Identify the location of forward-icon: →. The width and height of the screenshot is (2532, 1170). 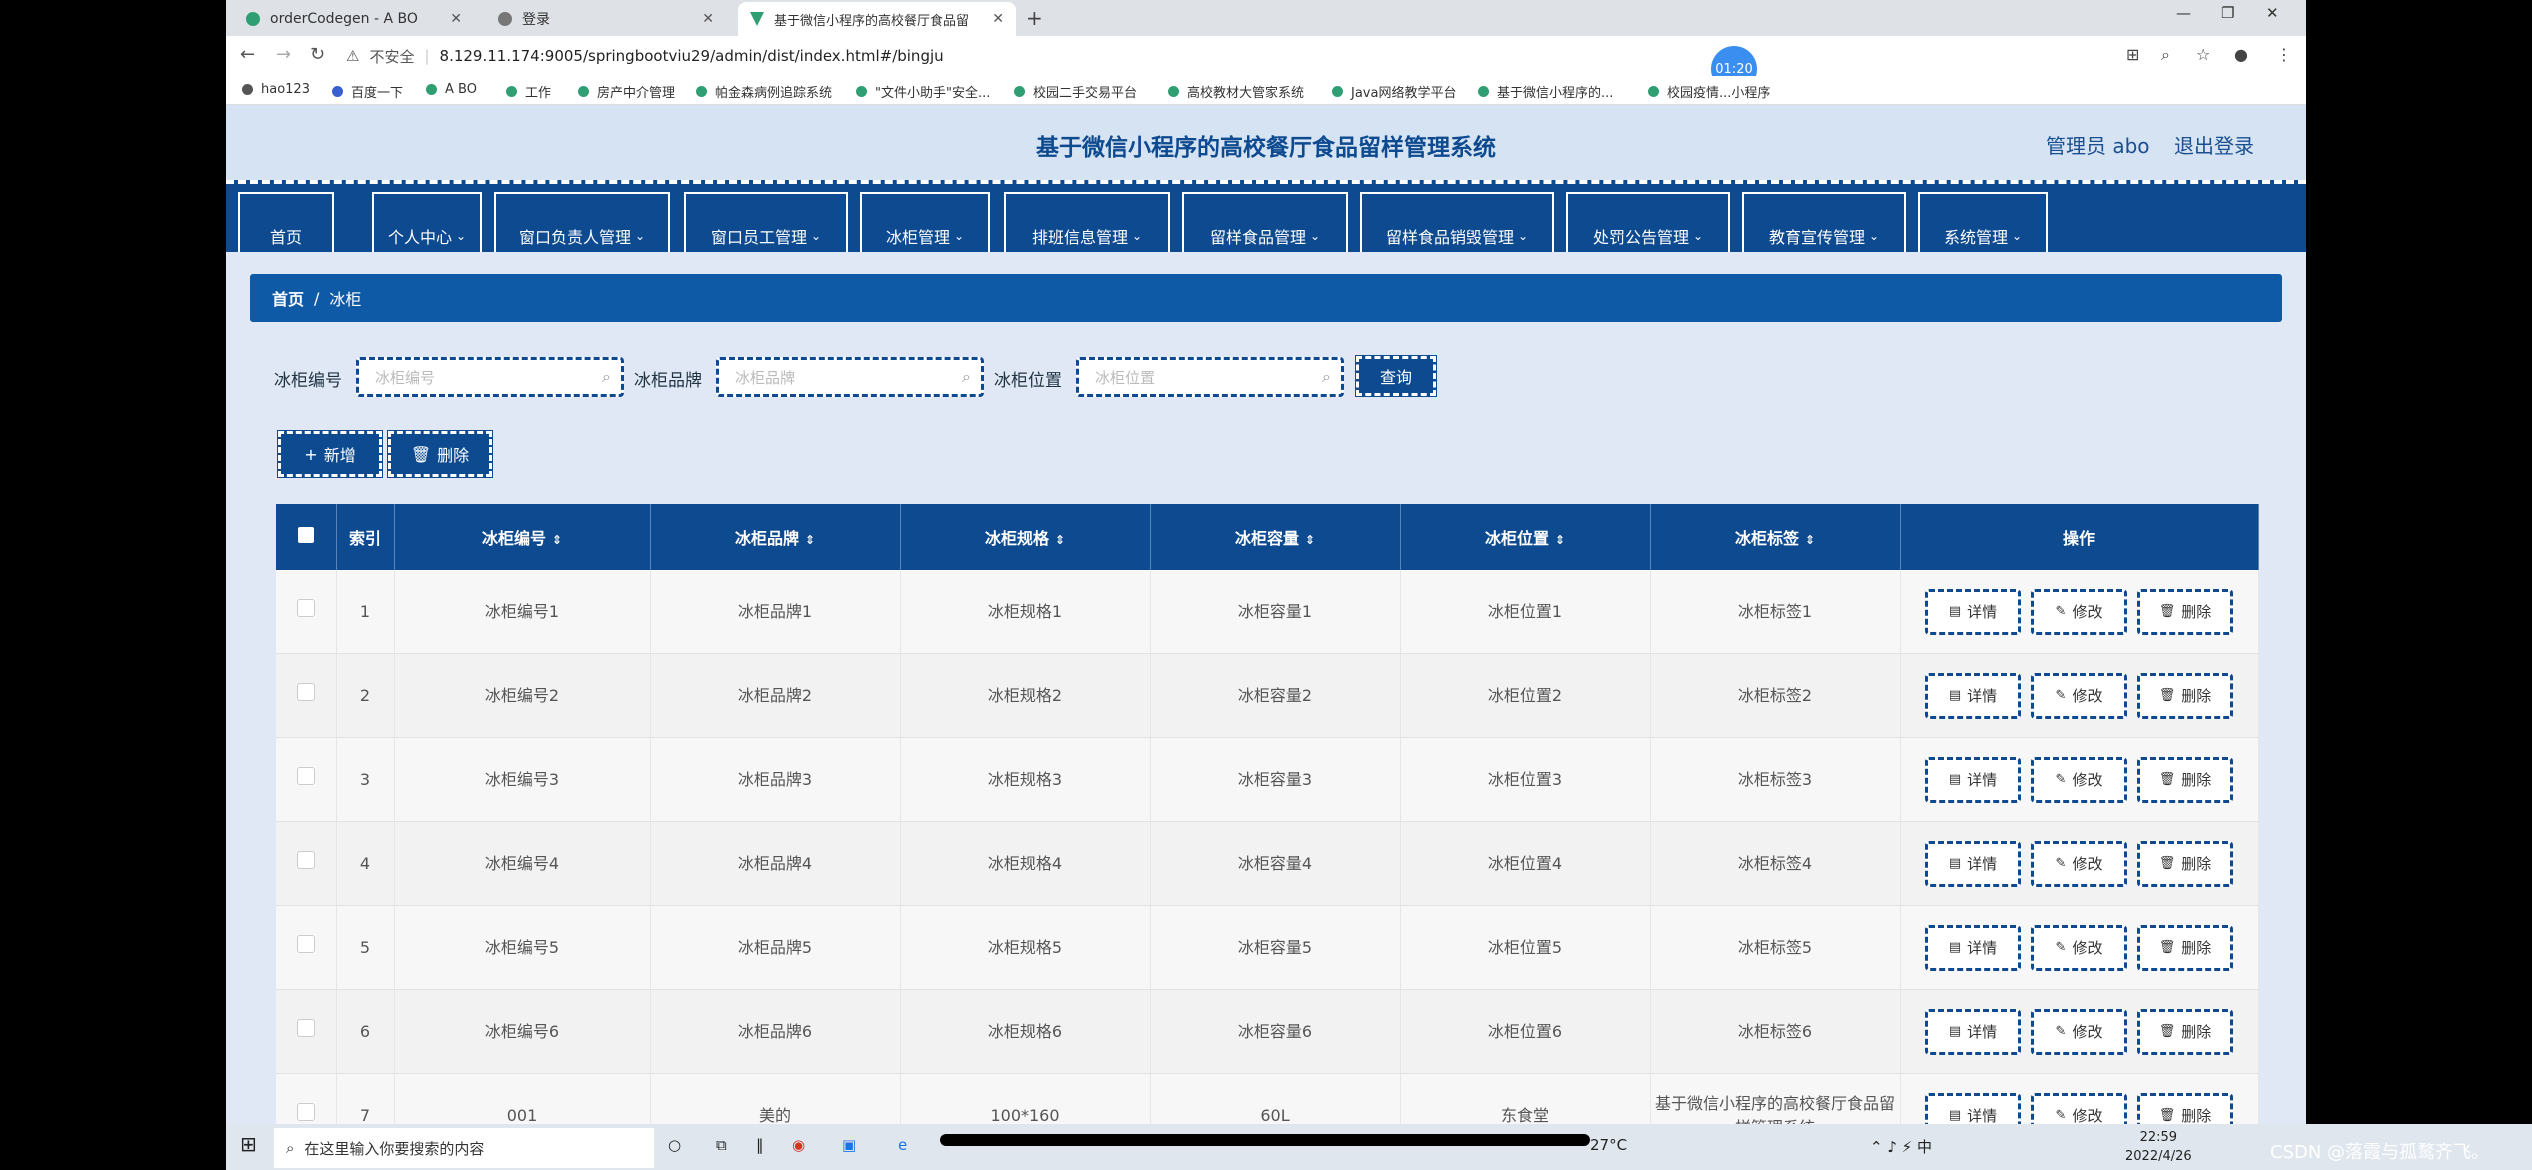
(283, 54).